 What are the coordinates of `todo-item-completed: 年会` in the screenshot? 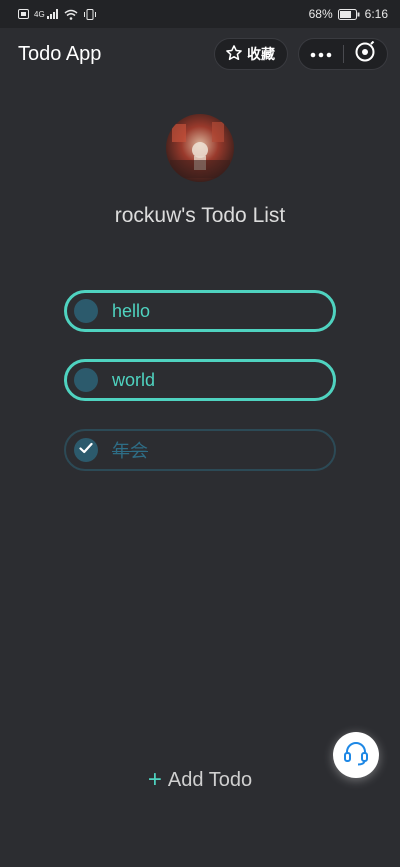 It's located at (200, 450).